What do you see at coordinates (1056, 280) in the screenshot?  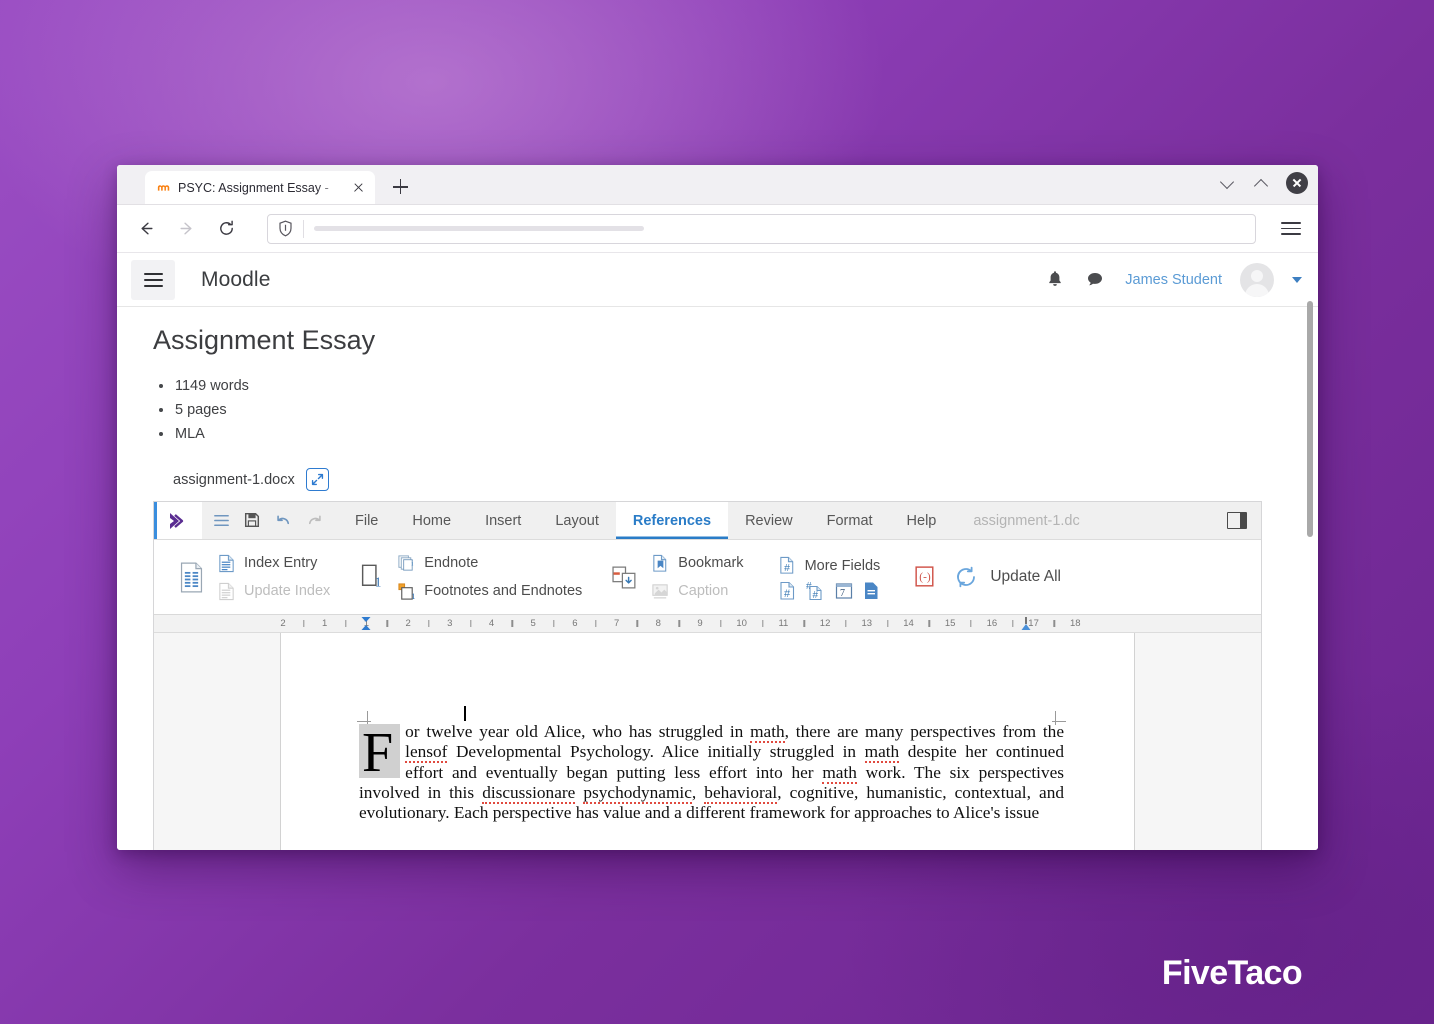 I see `bell-icon` at bounding box center [1056, 280].